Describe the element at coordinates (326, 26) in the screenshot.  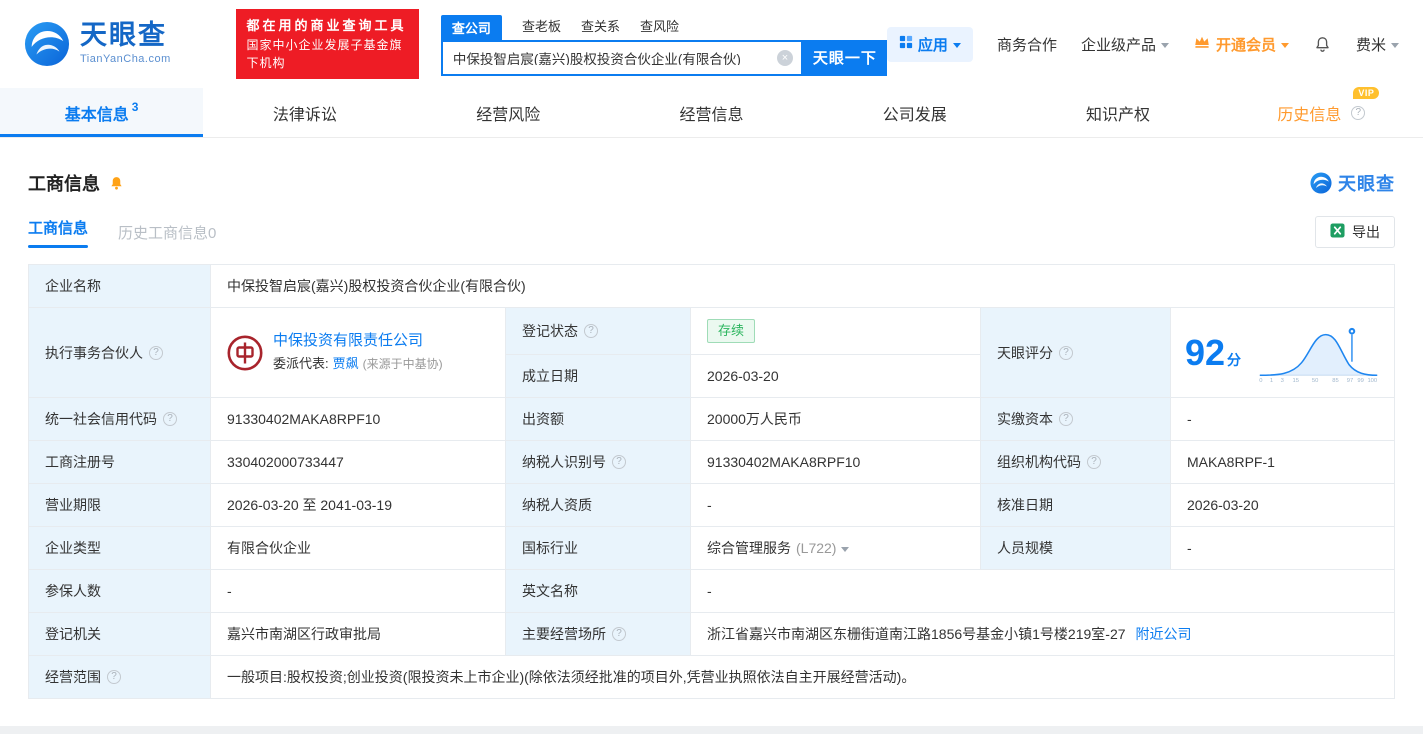
I see `slogan-line1: 都在用的商业查询工具` at that location.